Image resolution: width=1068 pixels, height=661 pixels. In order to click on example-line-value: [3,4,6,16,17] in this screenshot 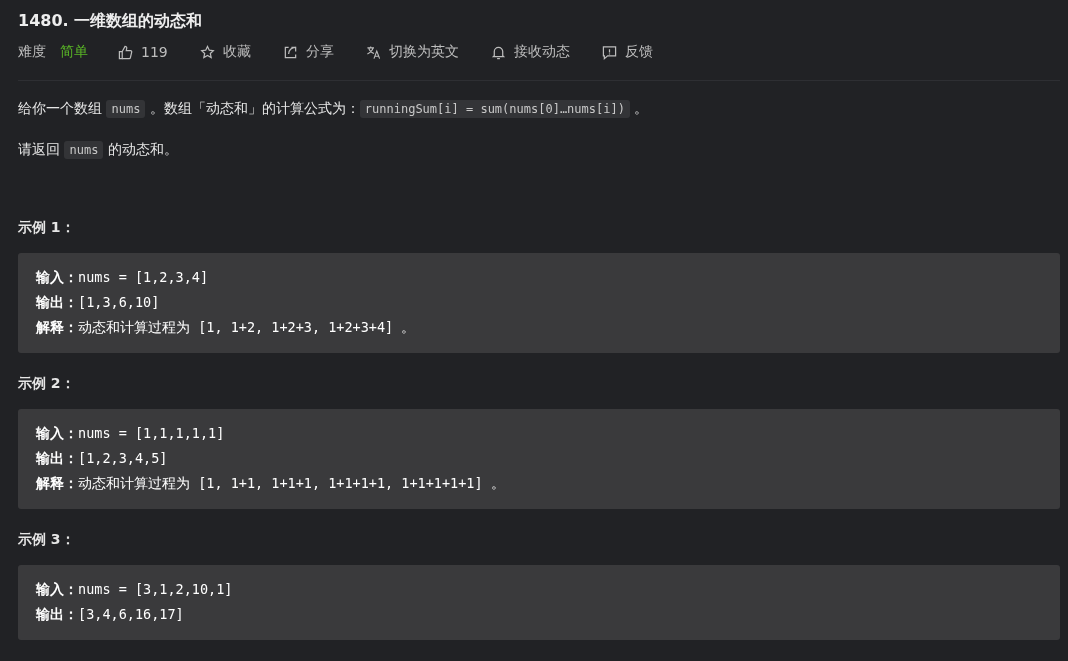, I will do `click(131, 614)`.